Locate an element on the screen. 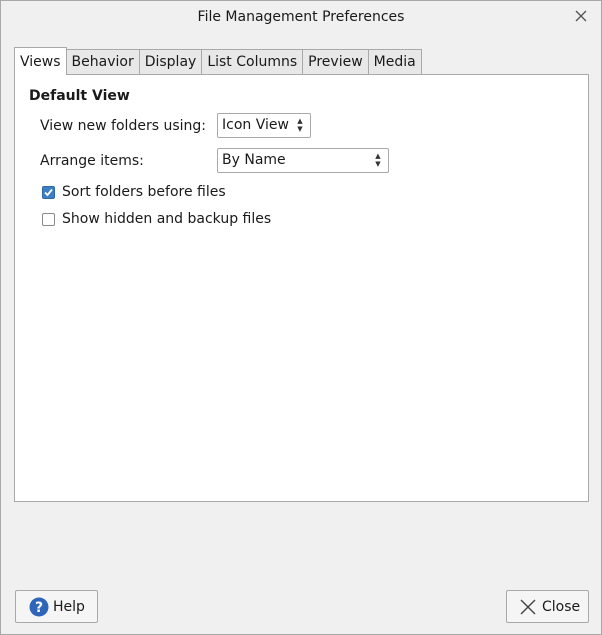 This screenshot has height=635, width=602. tab-display: Display is located at coordinates (171, 61).